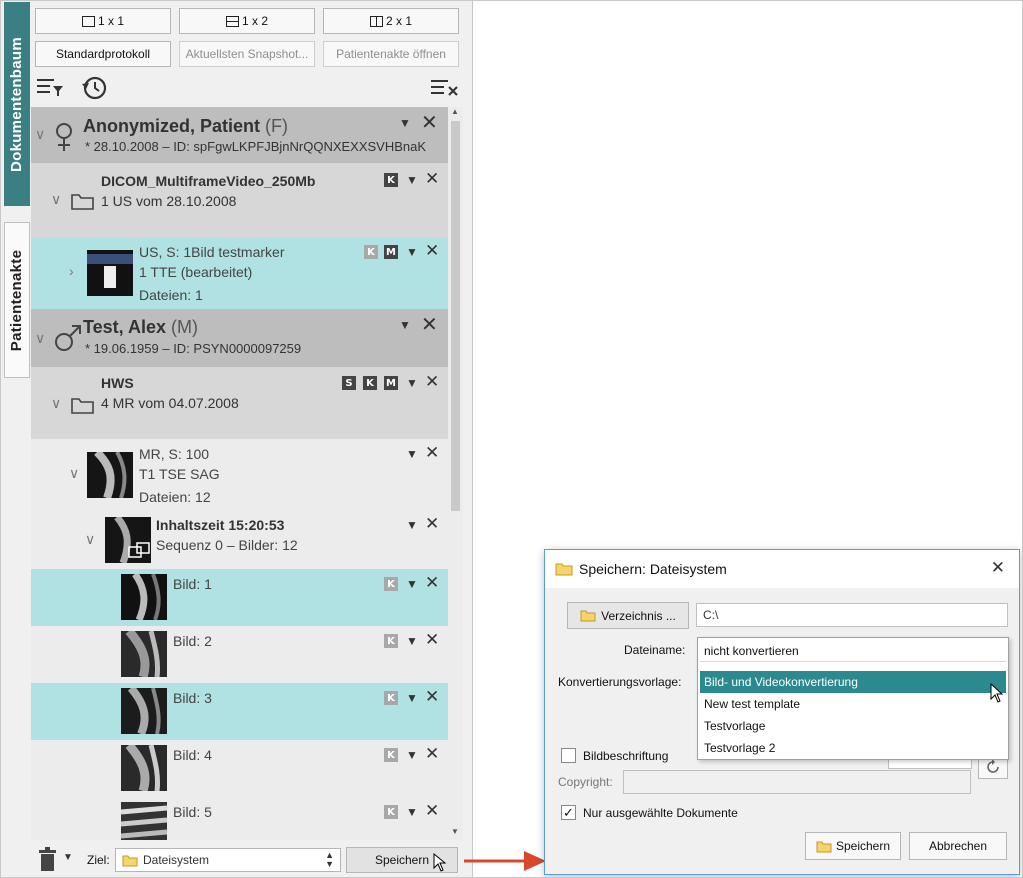 The width and height of the screenshot is (1023, 878). Describe the element at coordinates (349, 383) in the screenshot. I see `series-badge: S` at that location.